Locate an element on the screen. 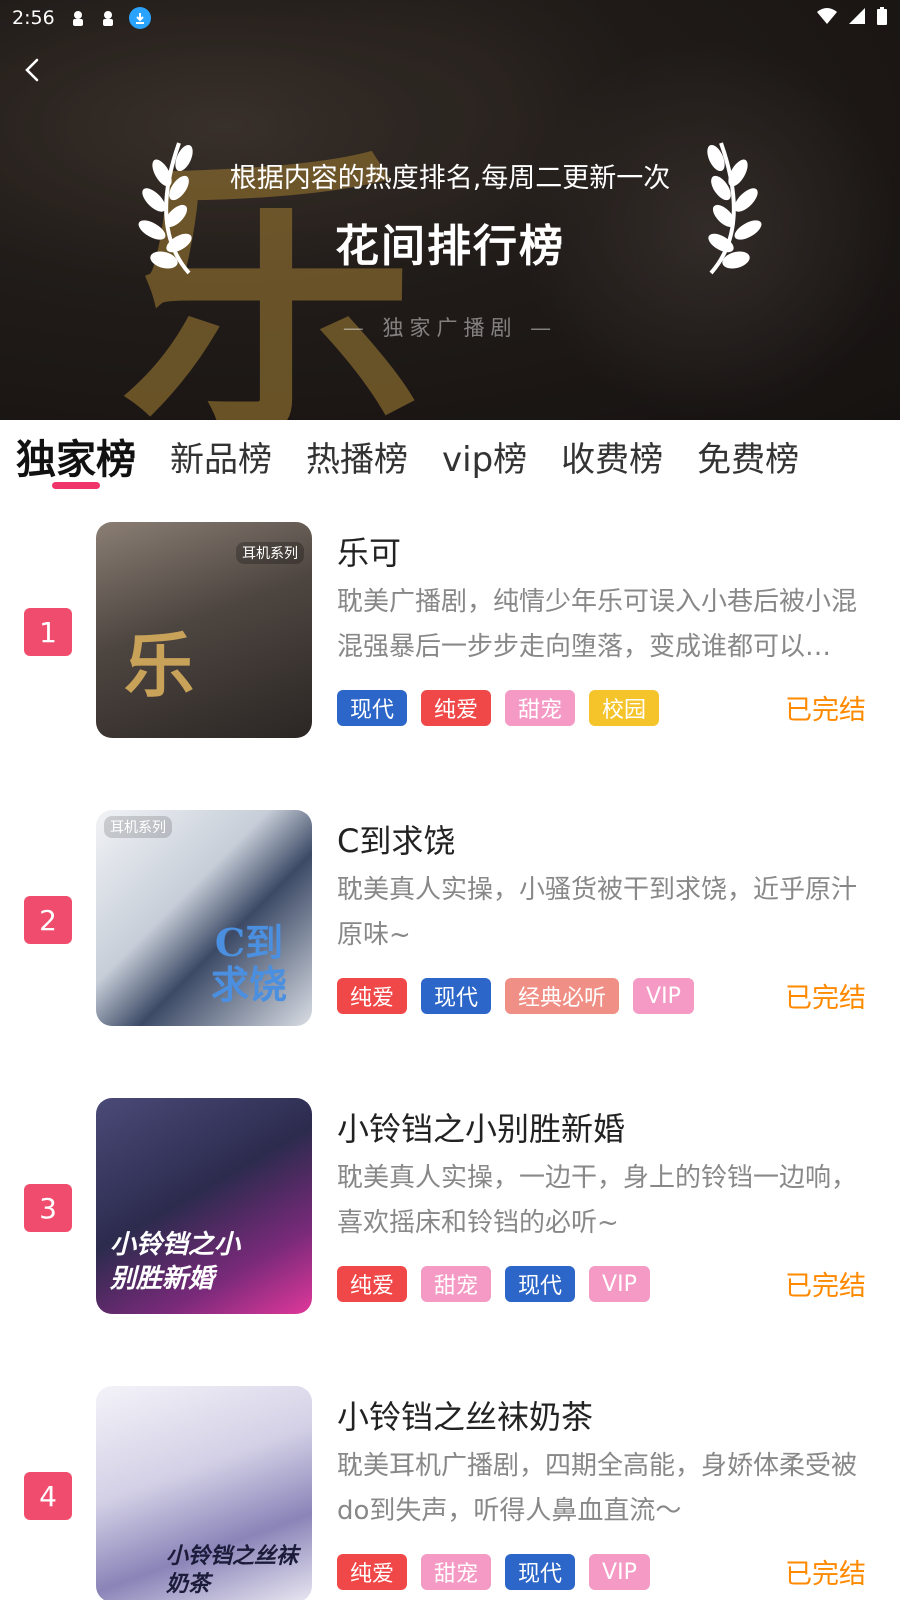 This screenshot has height=1600, width=900. wifi-icon is located at coordinates (827, 18).